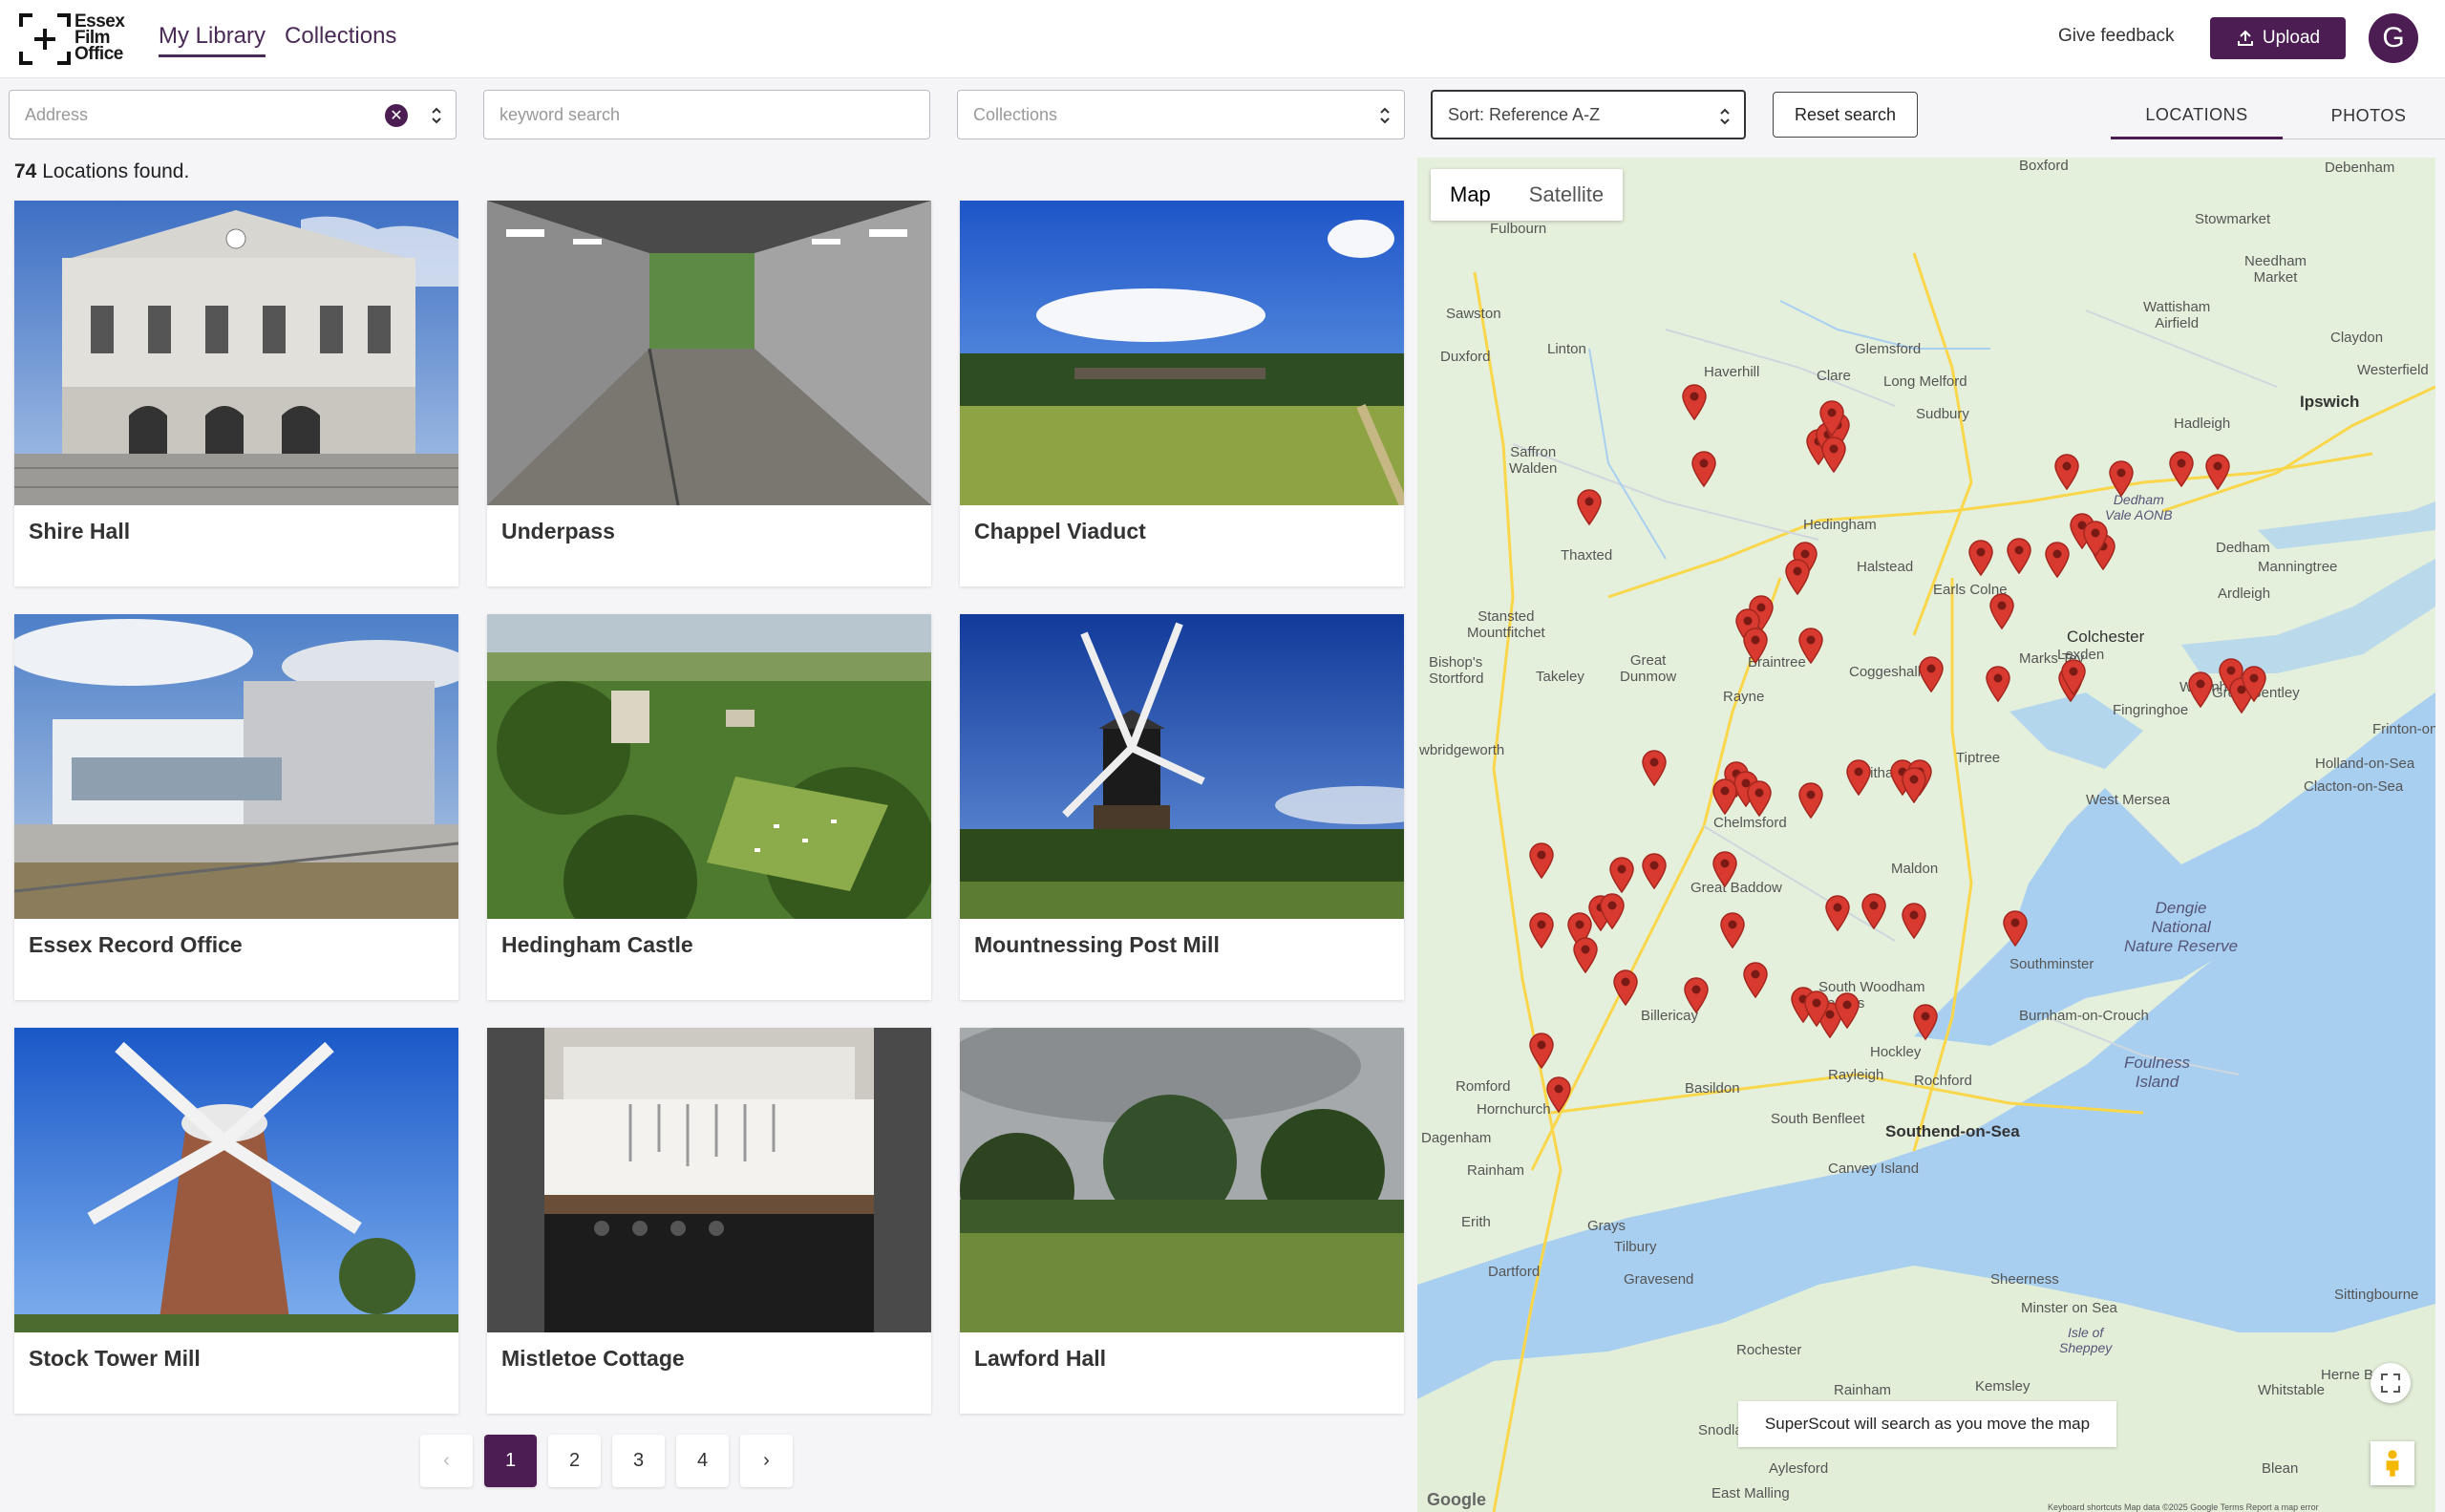 This screenshot has height=1512, width=2445. I want to click on location-title: Lawford Hall, so click(1040, 1358).